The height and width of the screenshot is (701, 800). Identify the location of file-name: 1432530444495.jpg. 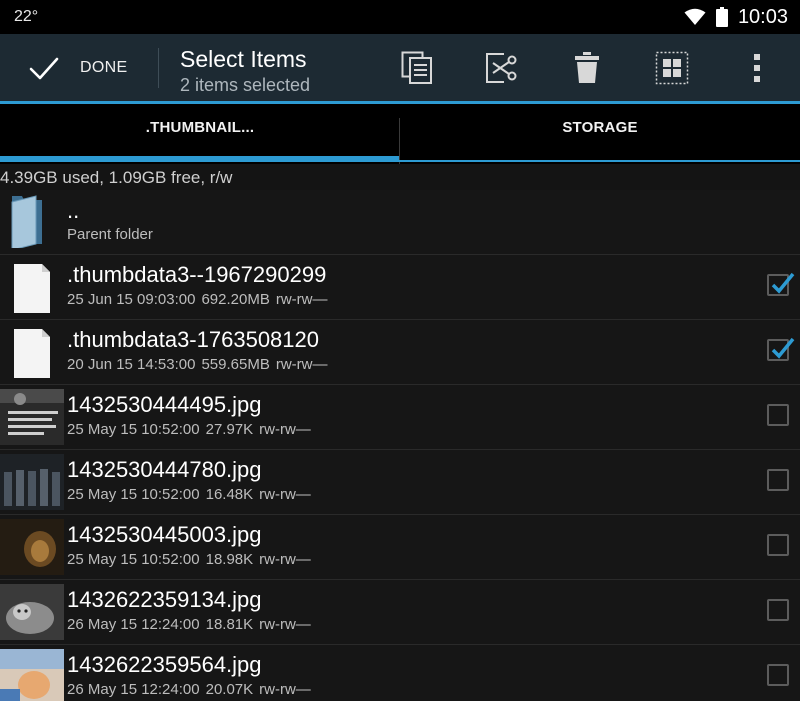
(164, 404).